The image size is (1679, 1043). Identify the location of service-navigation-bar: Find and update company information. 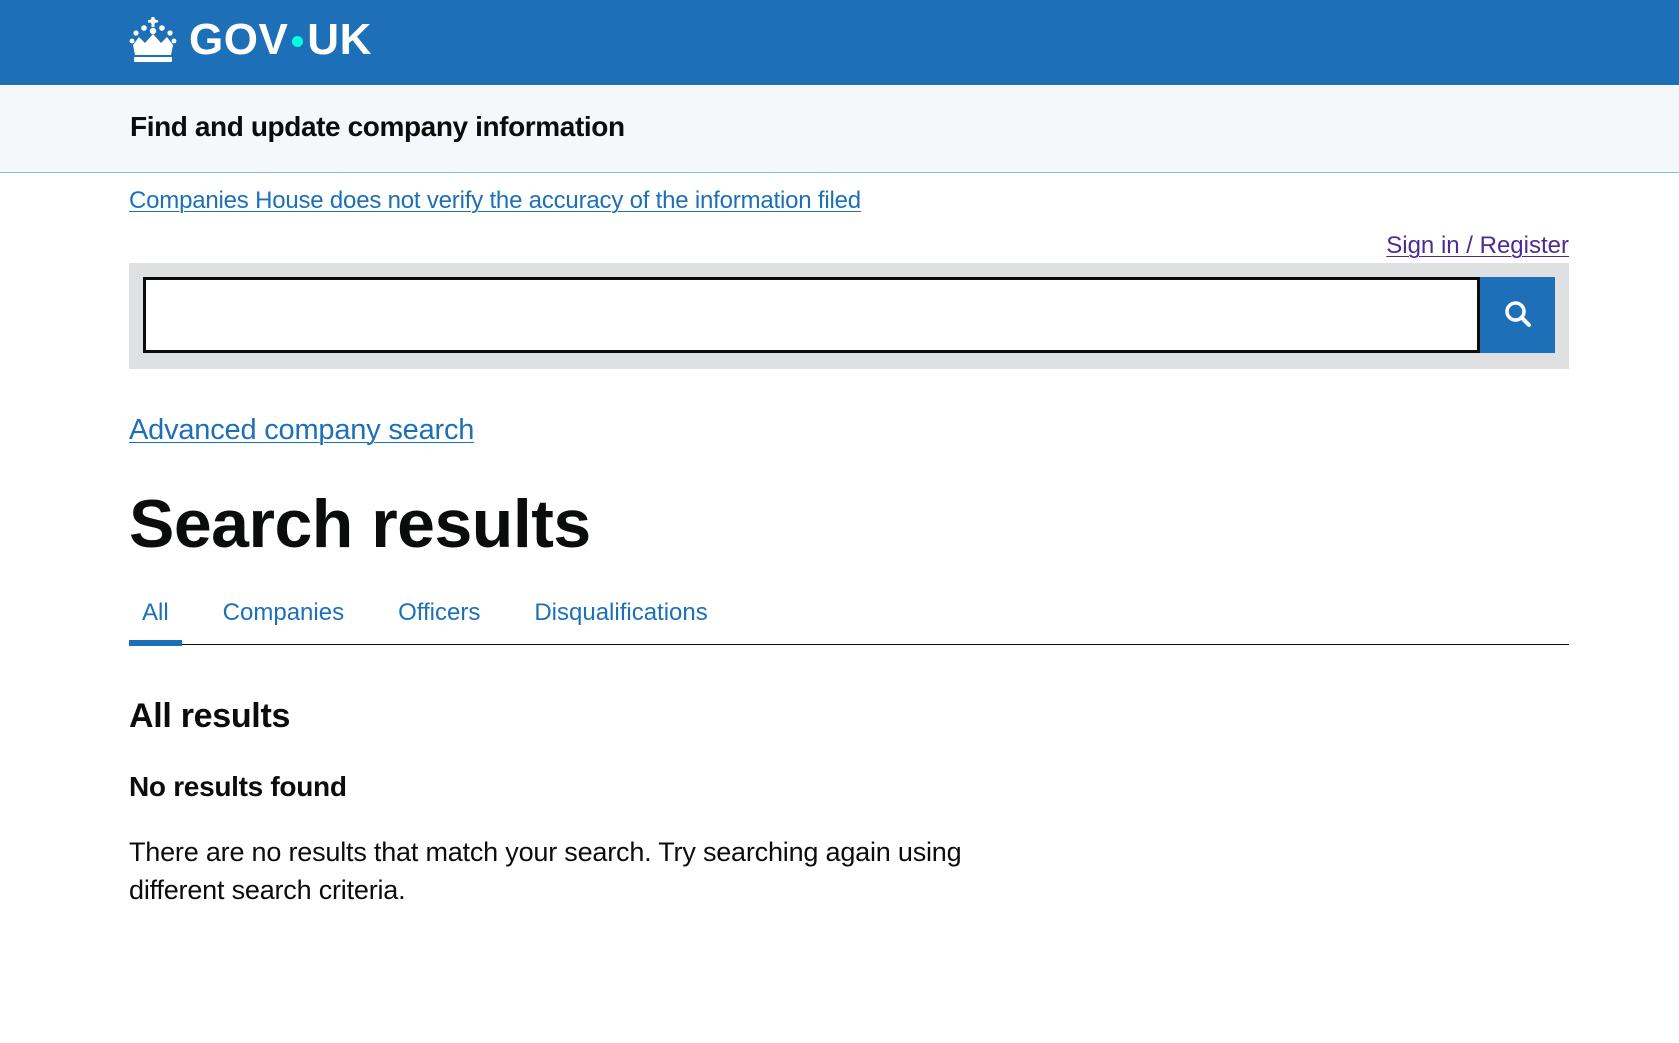
(839, 129).